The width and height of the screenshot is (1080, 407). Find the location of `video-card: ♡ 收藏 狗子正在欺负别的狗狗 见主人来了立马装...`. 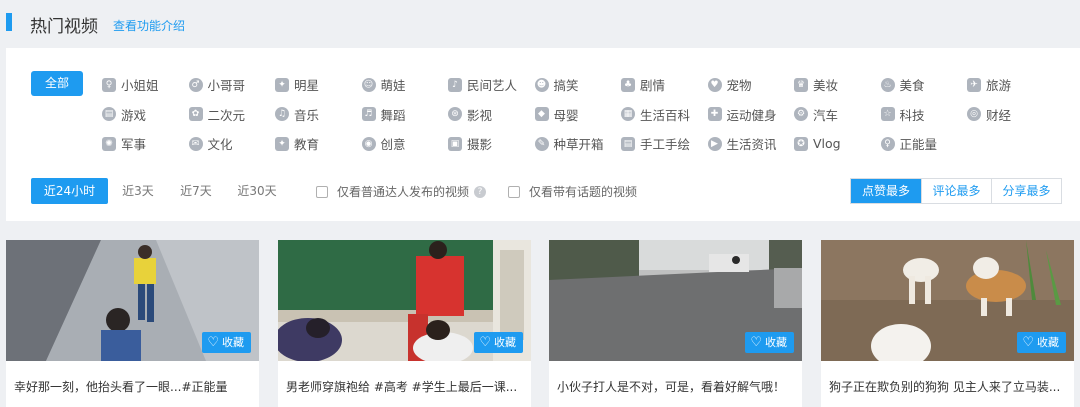

video-card: ♡ 收藏 狗子正在欺负别的狗狗 见主人来了立马装... is located at coordinates (947, 323).